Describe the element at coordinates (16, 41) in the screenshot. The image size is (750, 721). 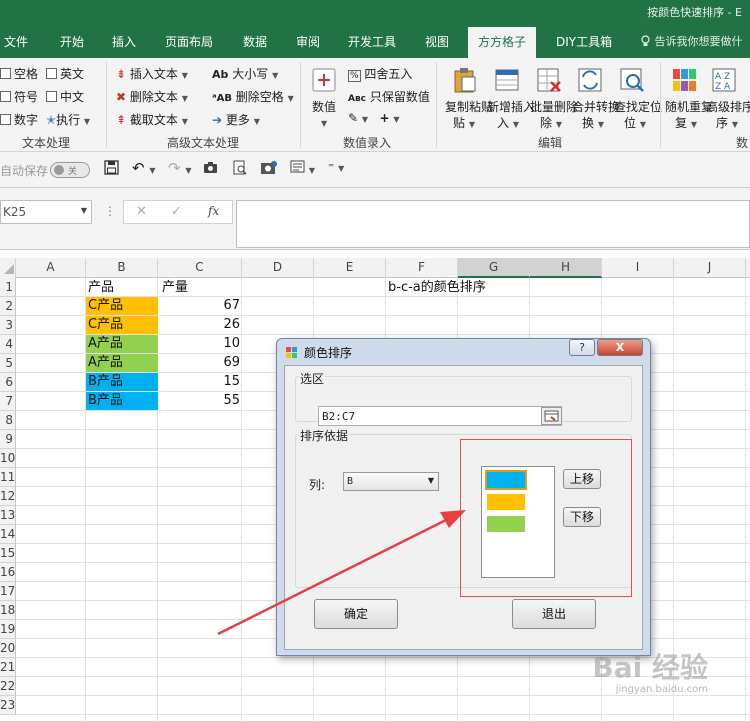
I see `tab-file: 文件` at that location.